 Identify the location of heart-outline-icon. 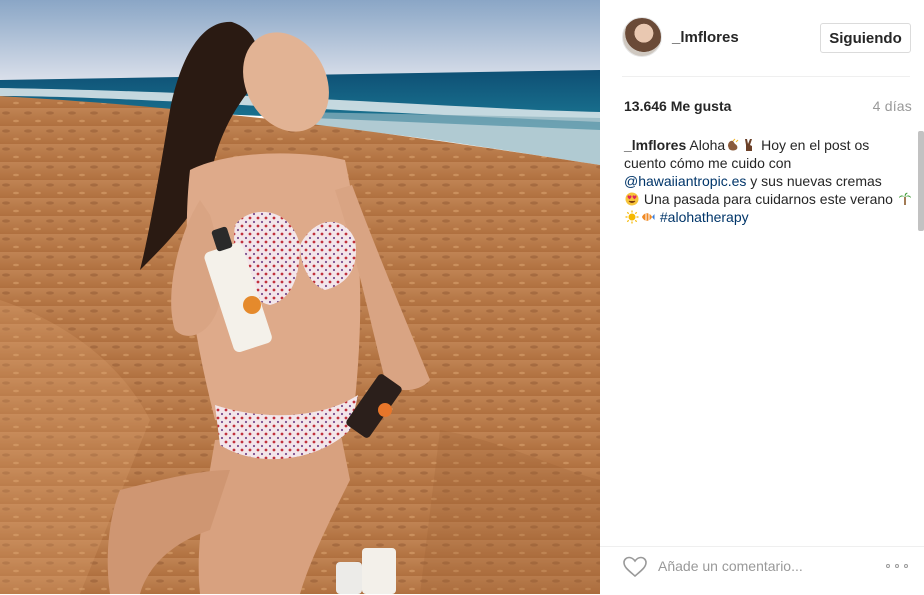
(635, 567).